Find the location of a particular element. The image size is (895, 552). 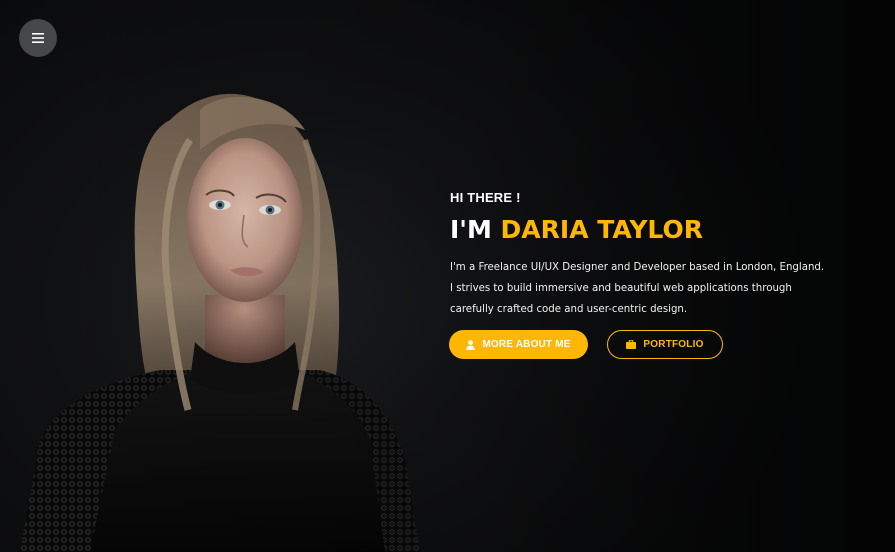

briefcase-icon is located at coordinates (631, 344).